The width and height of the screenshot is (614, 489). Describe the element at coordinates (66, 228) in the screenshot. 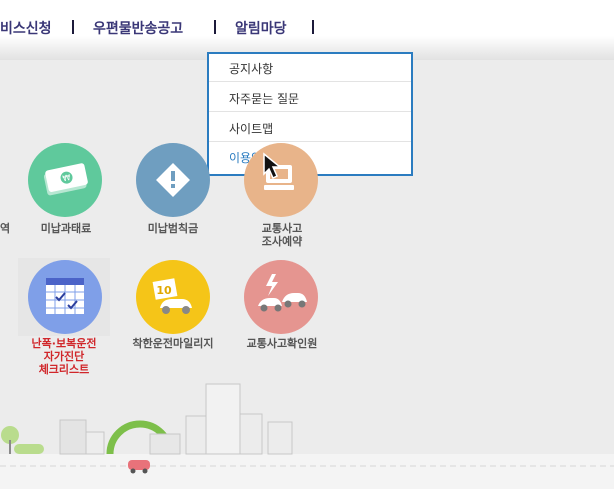

I see `service-label-unpaid-fine: 미납과태료` at that location.